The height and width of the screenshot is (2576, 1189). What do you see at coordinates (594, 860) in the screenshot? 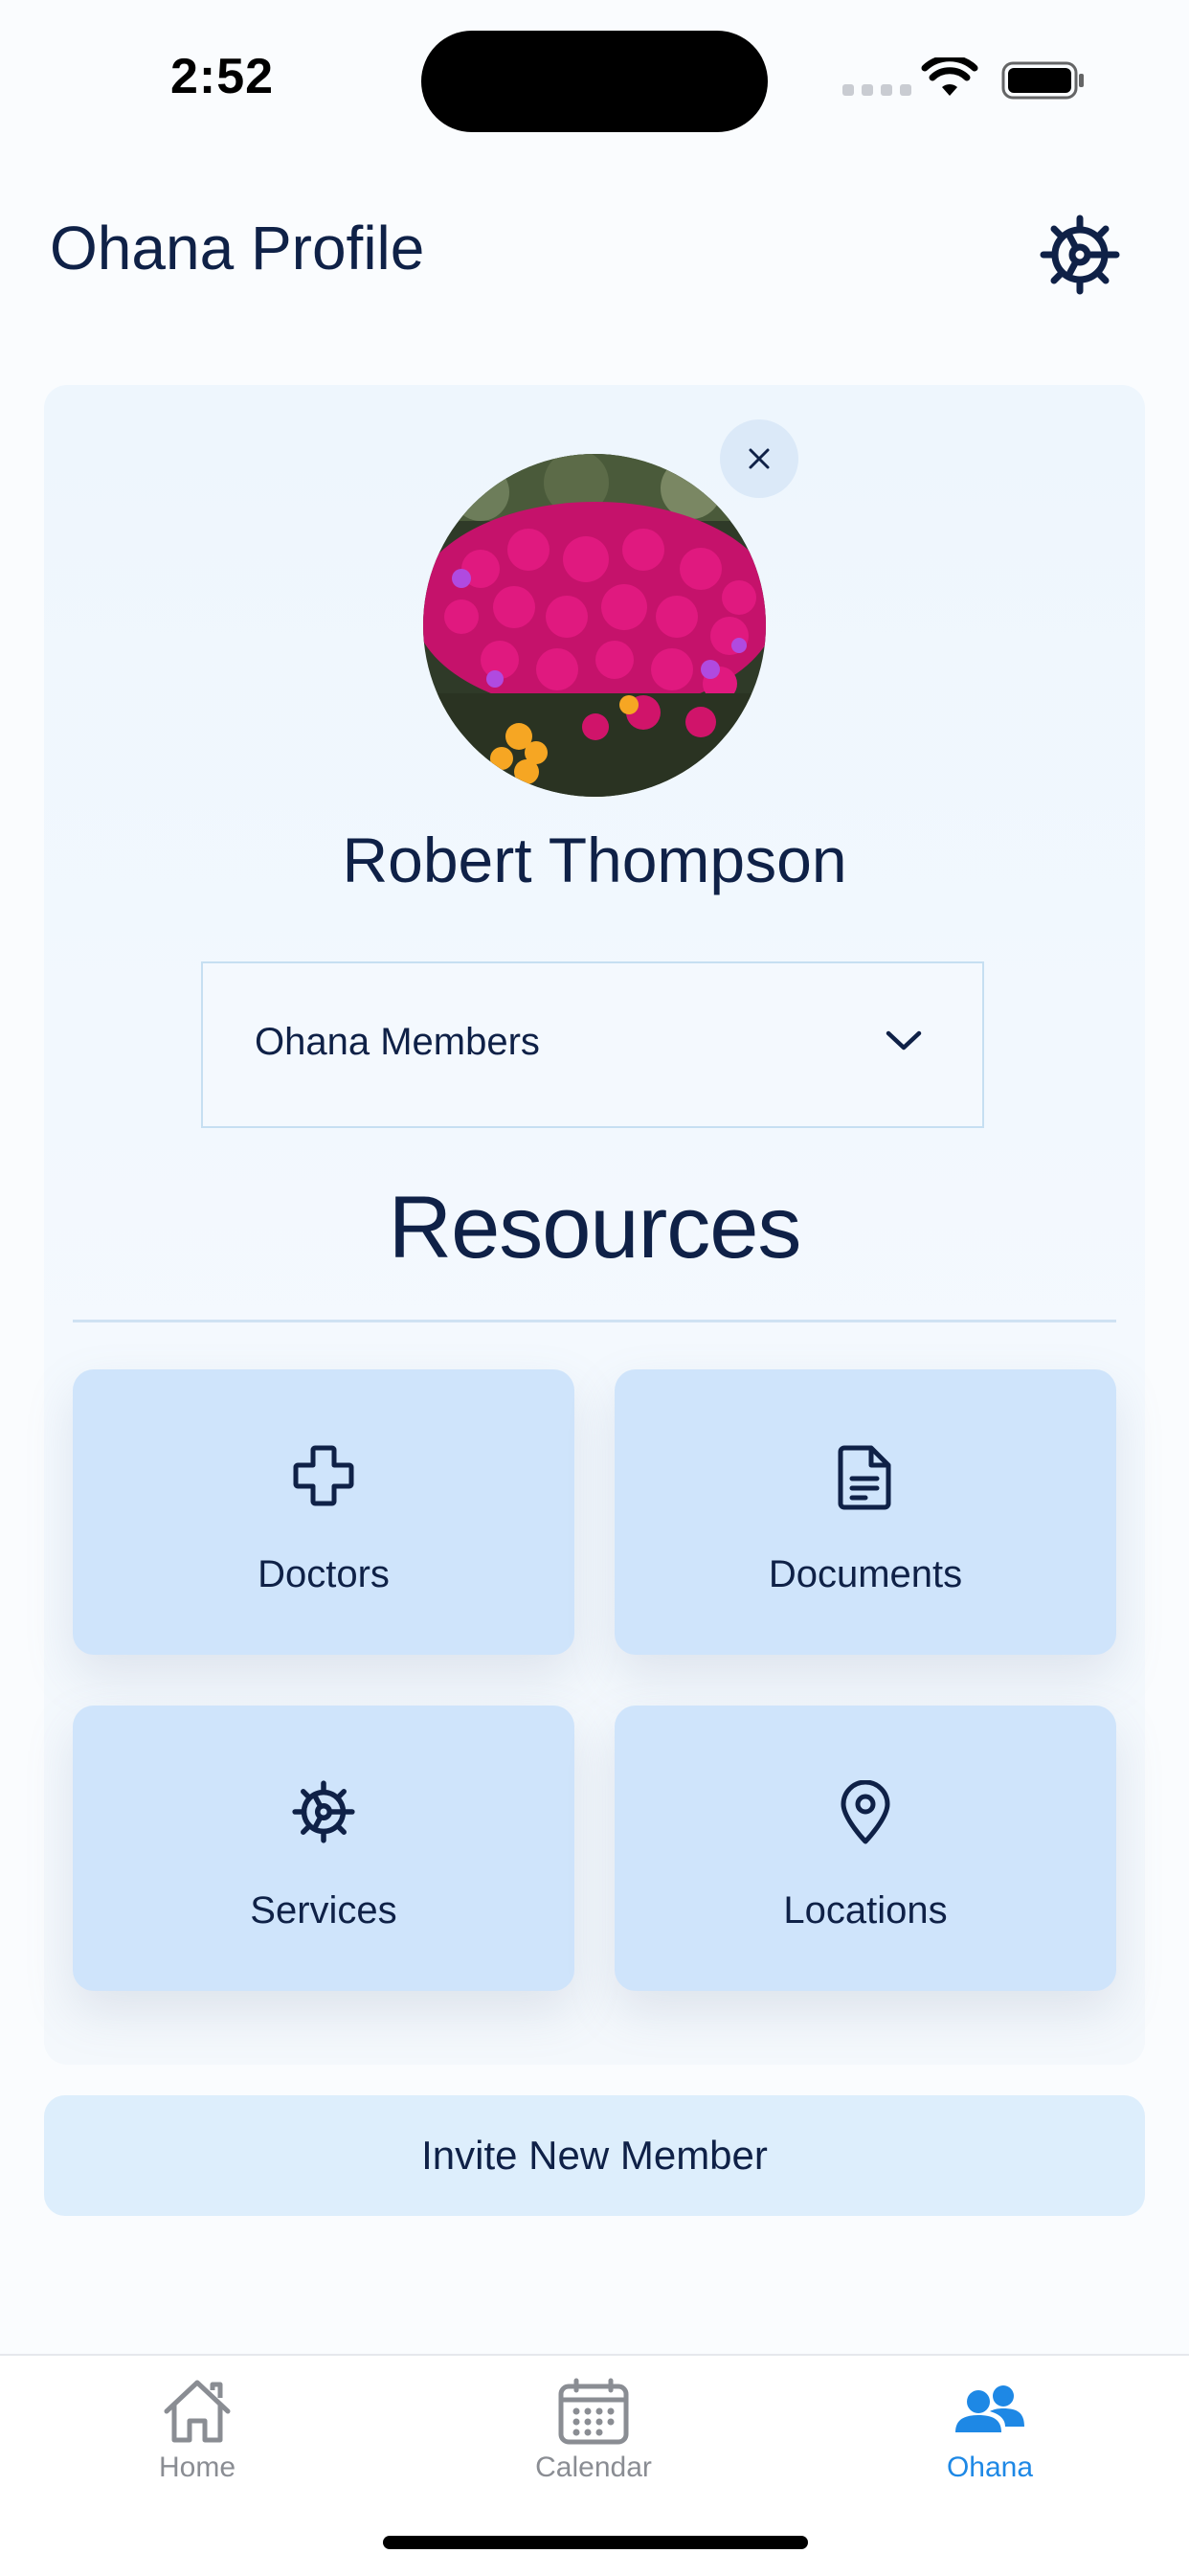
I see `profile-name: Robert Thompson` at bounding box center [594, 860].